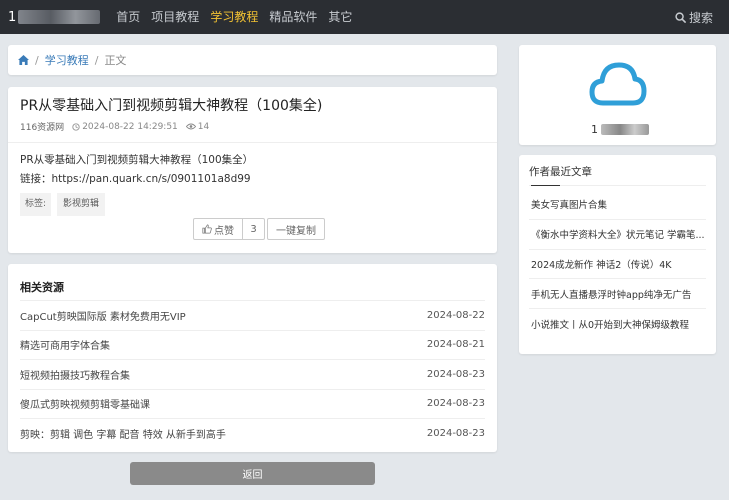 The height and width of the screenshot is (500, 729). What do you see at coordinates (364, 17) in the screenshot?
I see `top-nav-bar: 1 首页 项目教程 学习教程 精品软件 其它 搜索` at bounding box center [364, 17].